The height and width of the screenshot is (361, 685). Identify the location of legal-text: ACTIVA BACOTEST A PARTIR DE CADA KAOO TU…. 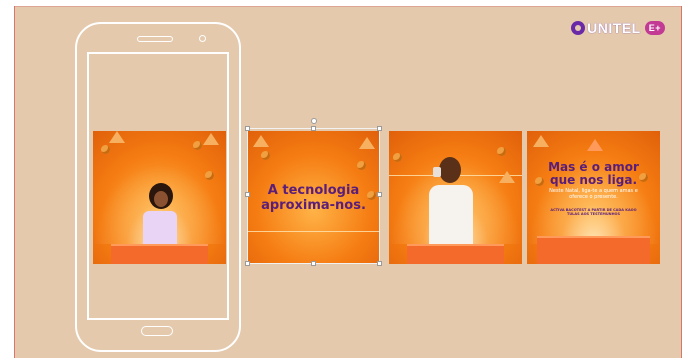
(593, 212).